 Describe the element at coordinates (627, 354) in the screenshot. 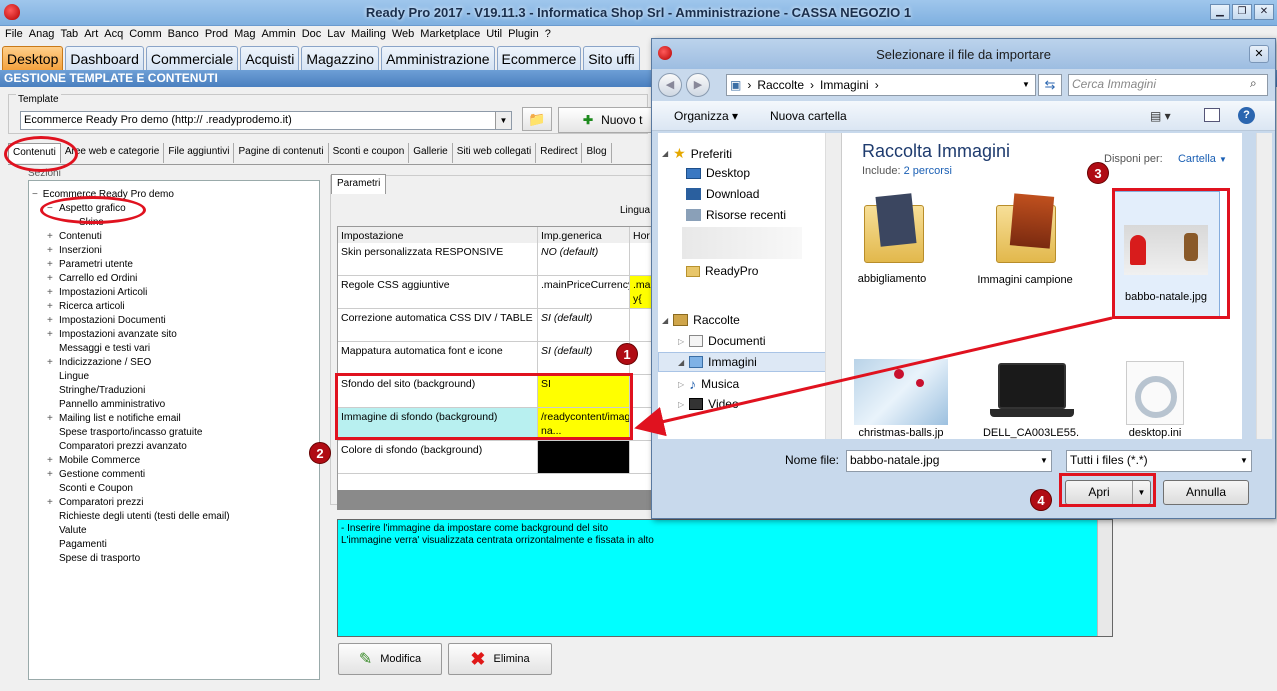

I see `annotation-badge-1: 1` at that location.